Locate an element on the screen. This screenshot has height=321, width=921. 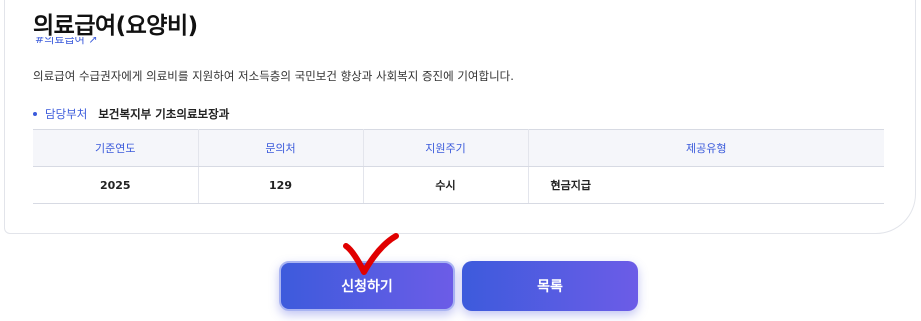
department-info: 담당부처 보건복지부 기초의료보장과 is located at coordinates (131, 114).